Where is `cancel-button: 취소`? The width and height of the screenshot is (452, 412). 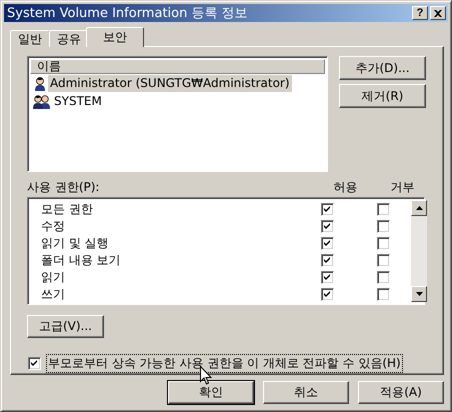 cancel-button: 취소 is located at coordinates (306, 392).